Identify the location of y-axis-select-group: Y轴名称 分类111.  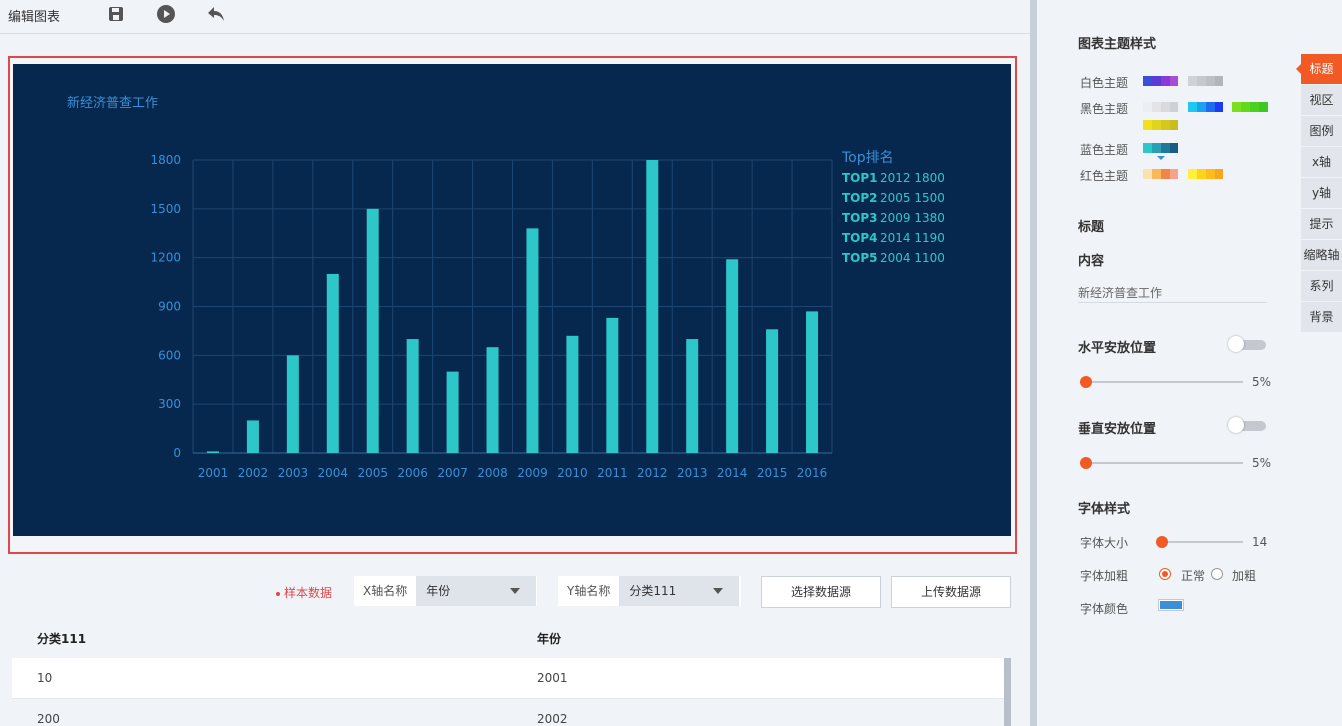
(649, 591).